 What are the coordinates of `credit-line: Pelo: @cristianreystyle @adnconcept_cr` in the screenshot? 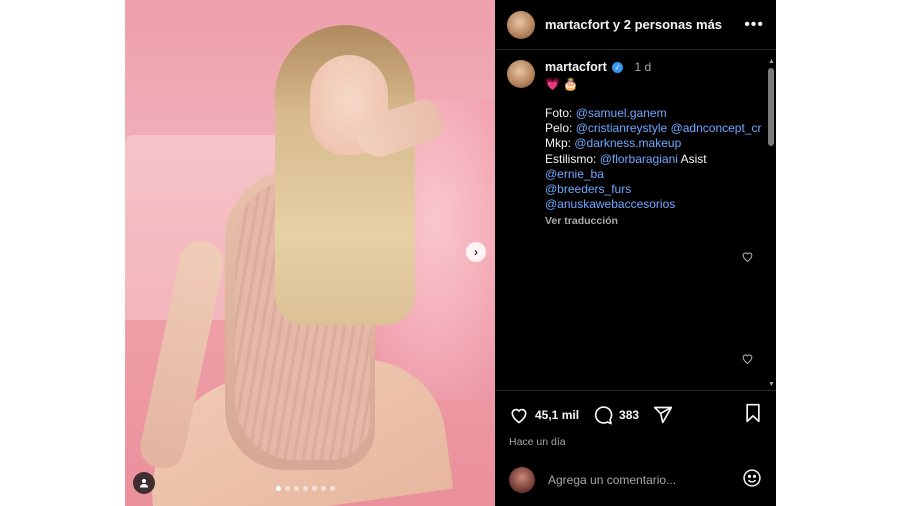 It's located at (654, 128).